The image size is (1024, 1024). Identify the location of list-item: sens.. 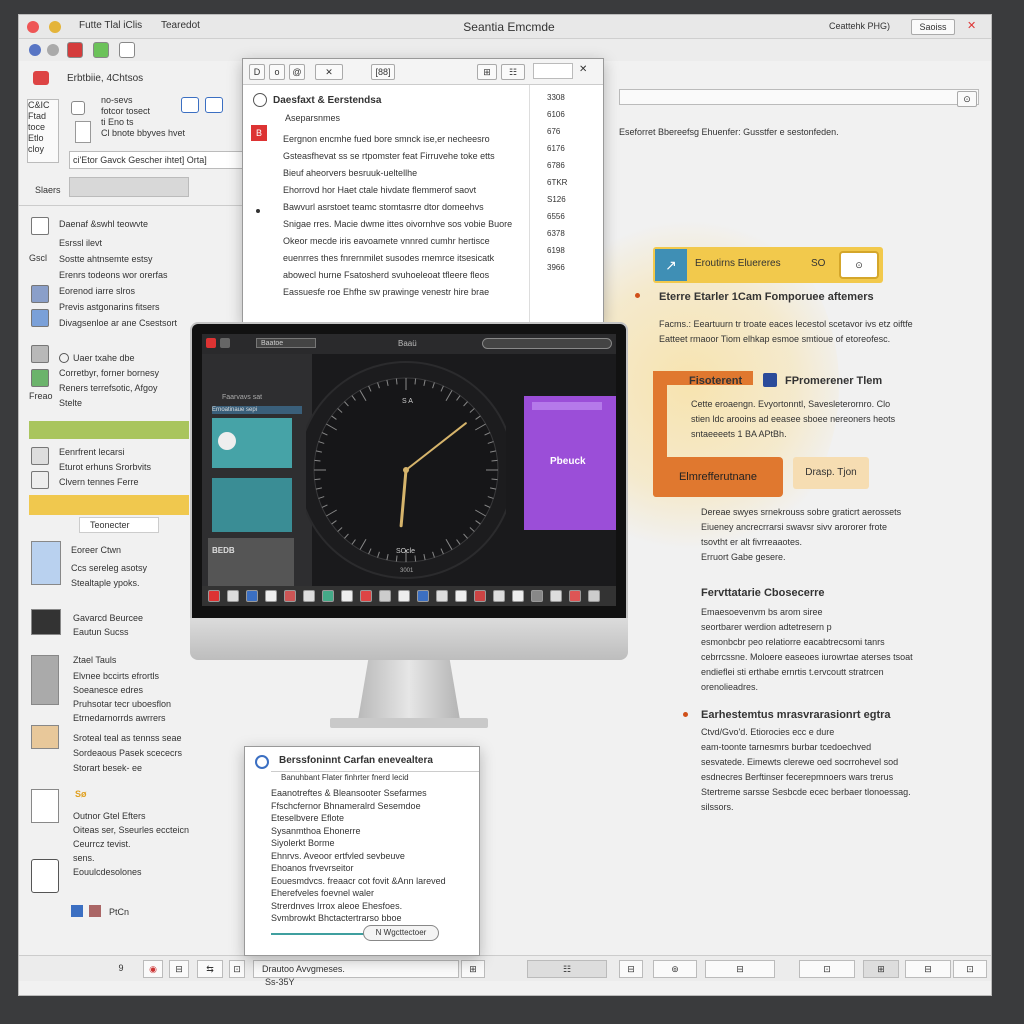
(131, 858).